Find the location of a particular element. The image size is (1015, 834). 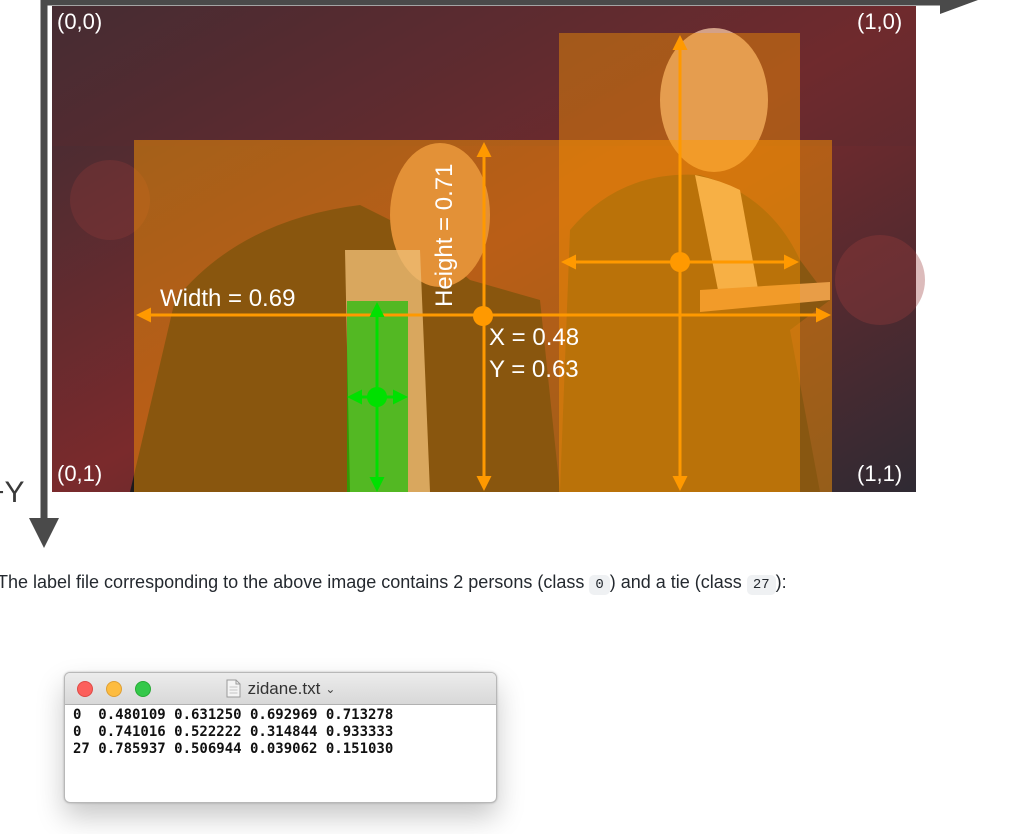

corner-label-bottom-right: (1,1) is located at coordinates (879, 473).